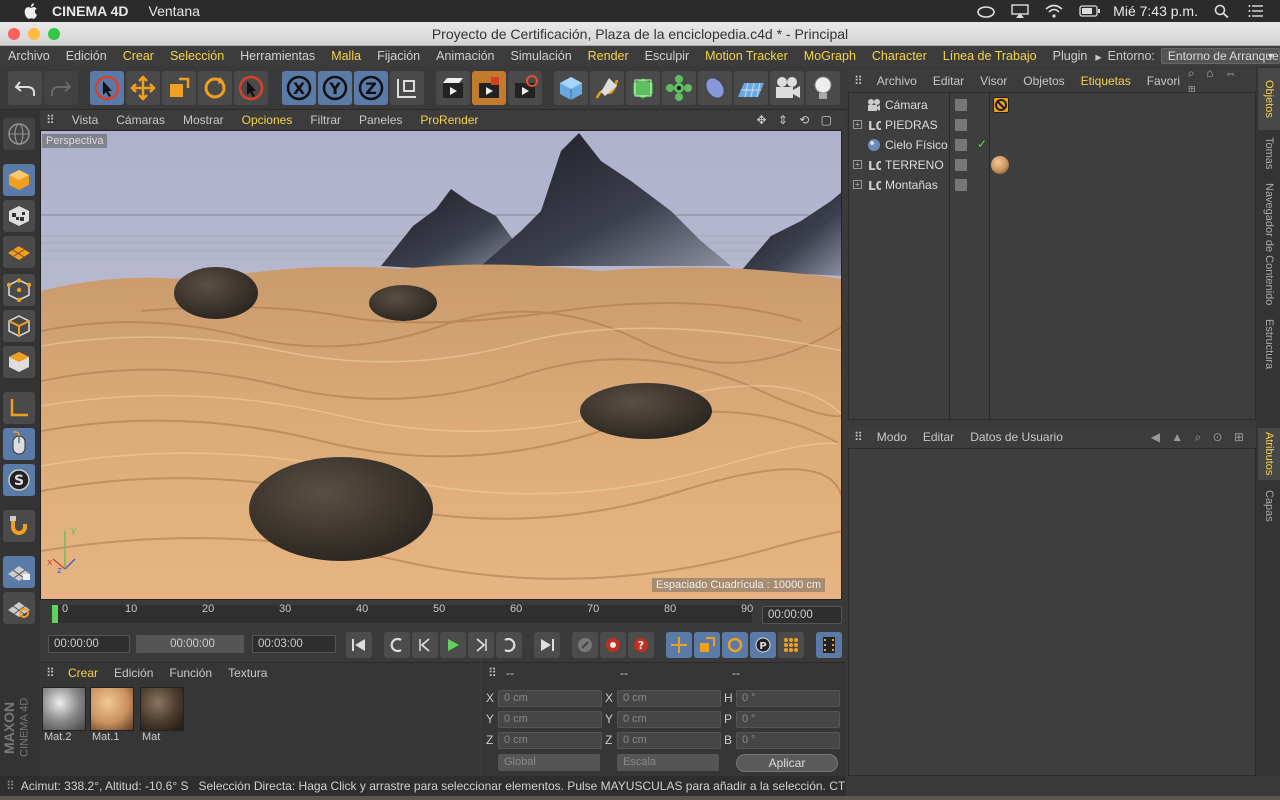 Image resolution: width=1280 pixels, height=800 pixels. Describe the element at coordinates (19, 480) in the screenshot. I see `solo-button: S` at that location.